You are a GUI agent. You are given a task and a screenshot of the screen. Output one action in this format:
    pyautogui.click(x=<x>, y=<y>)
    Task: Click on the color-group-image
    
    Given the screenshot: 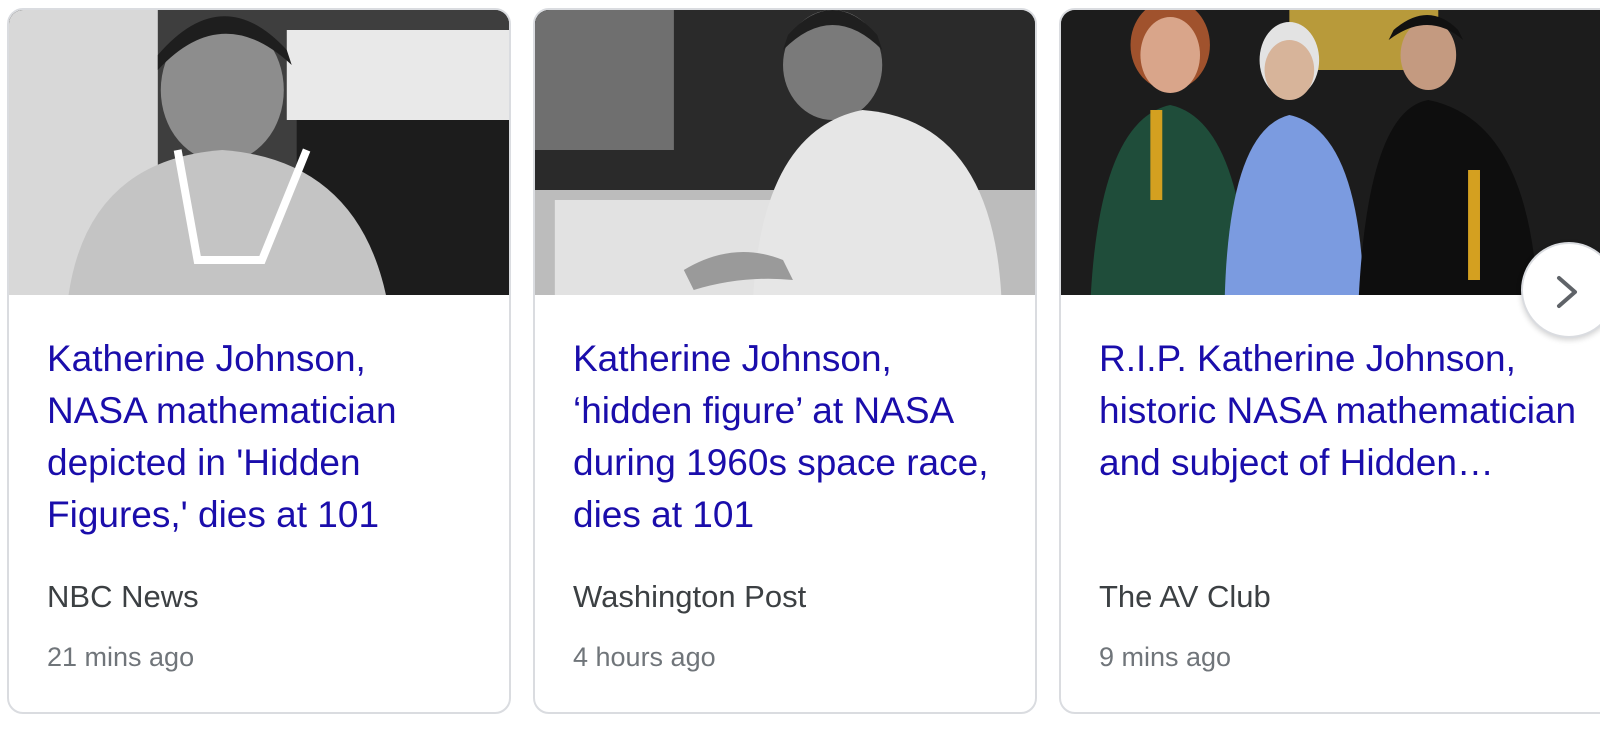 What is the action you would take?
    pyautogui.click(x=1330, y=152)
    